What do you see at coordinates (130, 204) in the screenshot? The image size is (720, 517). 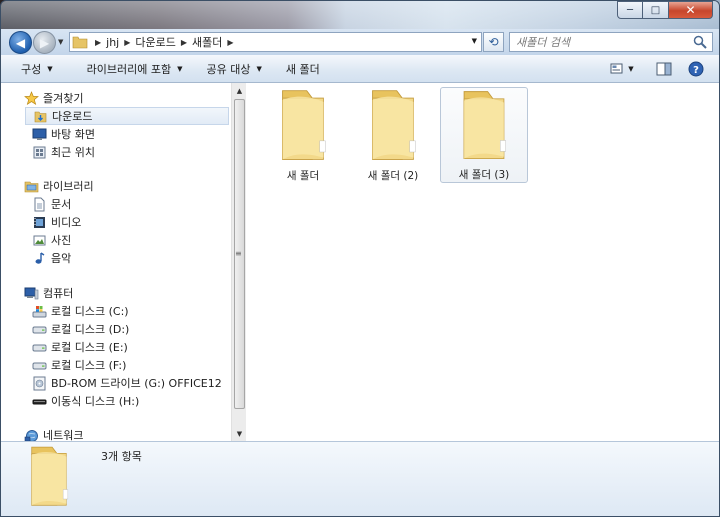 I see `nav-documents: 문서` at bounding box center [130, 204].